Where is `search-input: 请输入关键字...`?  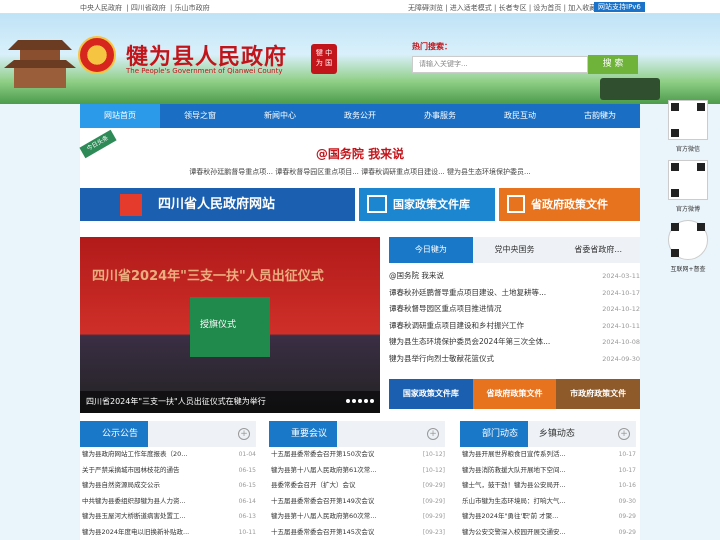 search-input: 请输入关键字... is located at coordinates (500, 64).